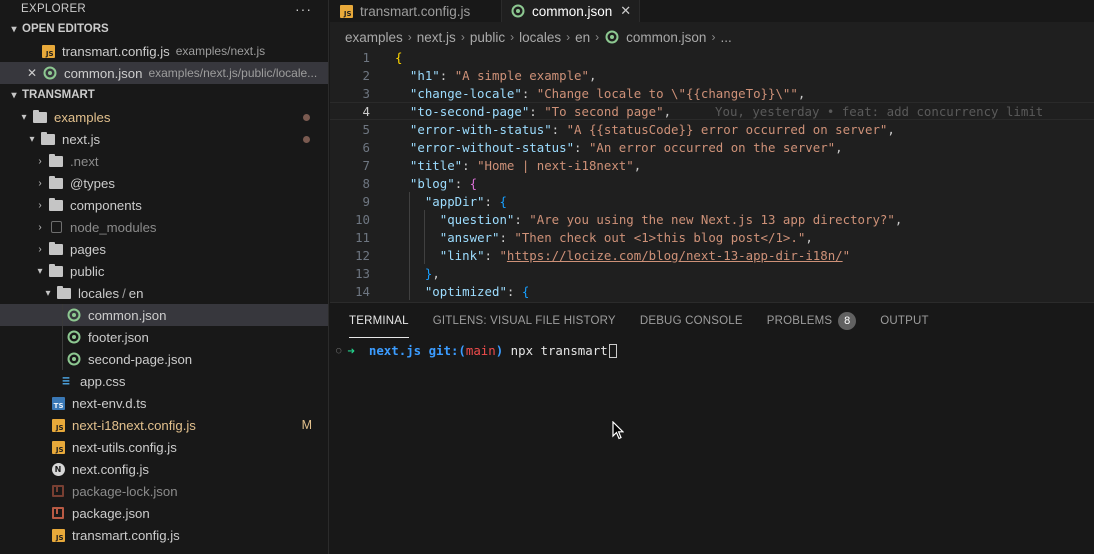  I want to click on explorer-title: EXPLORER, so click(54, 9).